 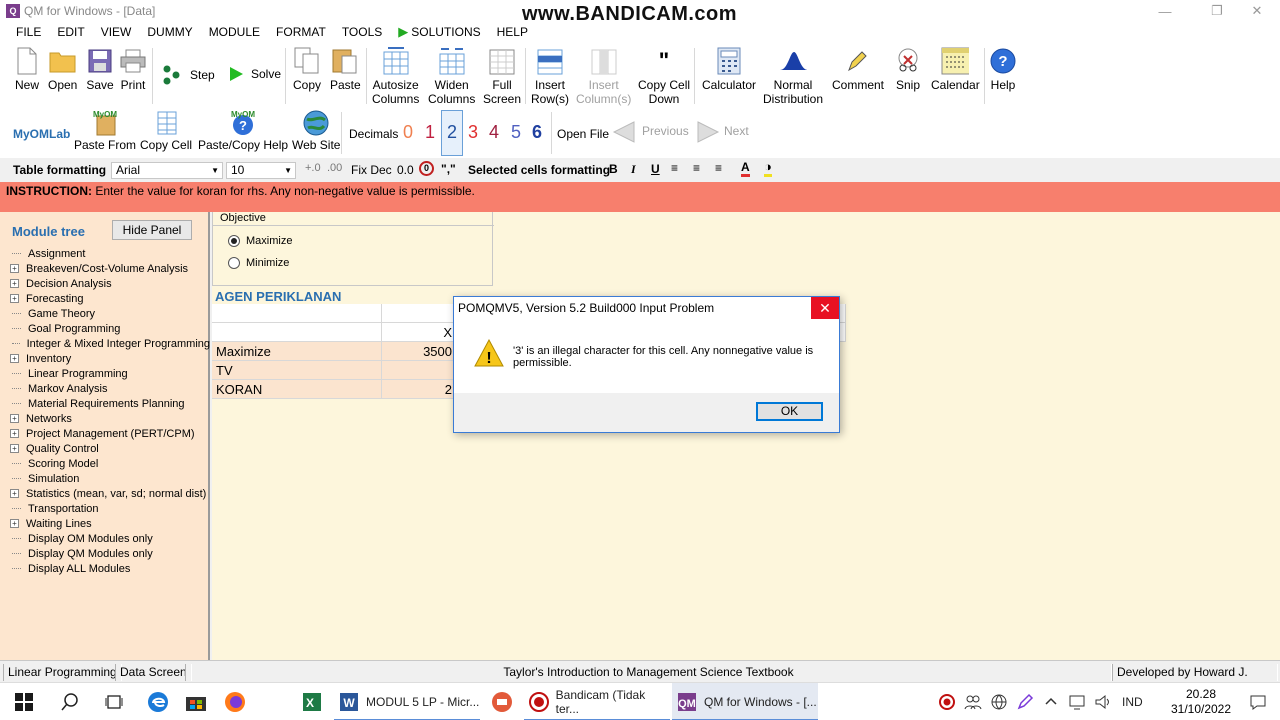 I want to click on ok-button: OK, so click(x=789, y=411).